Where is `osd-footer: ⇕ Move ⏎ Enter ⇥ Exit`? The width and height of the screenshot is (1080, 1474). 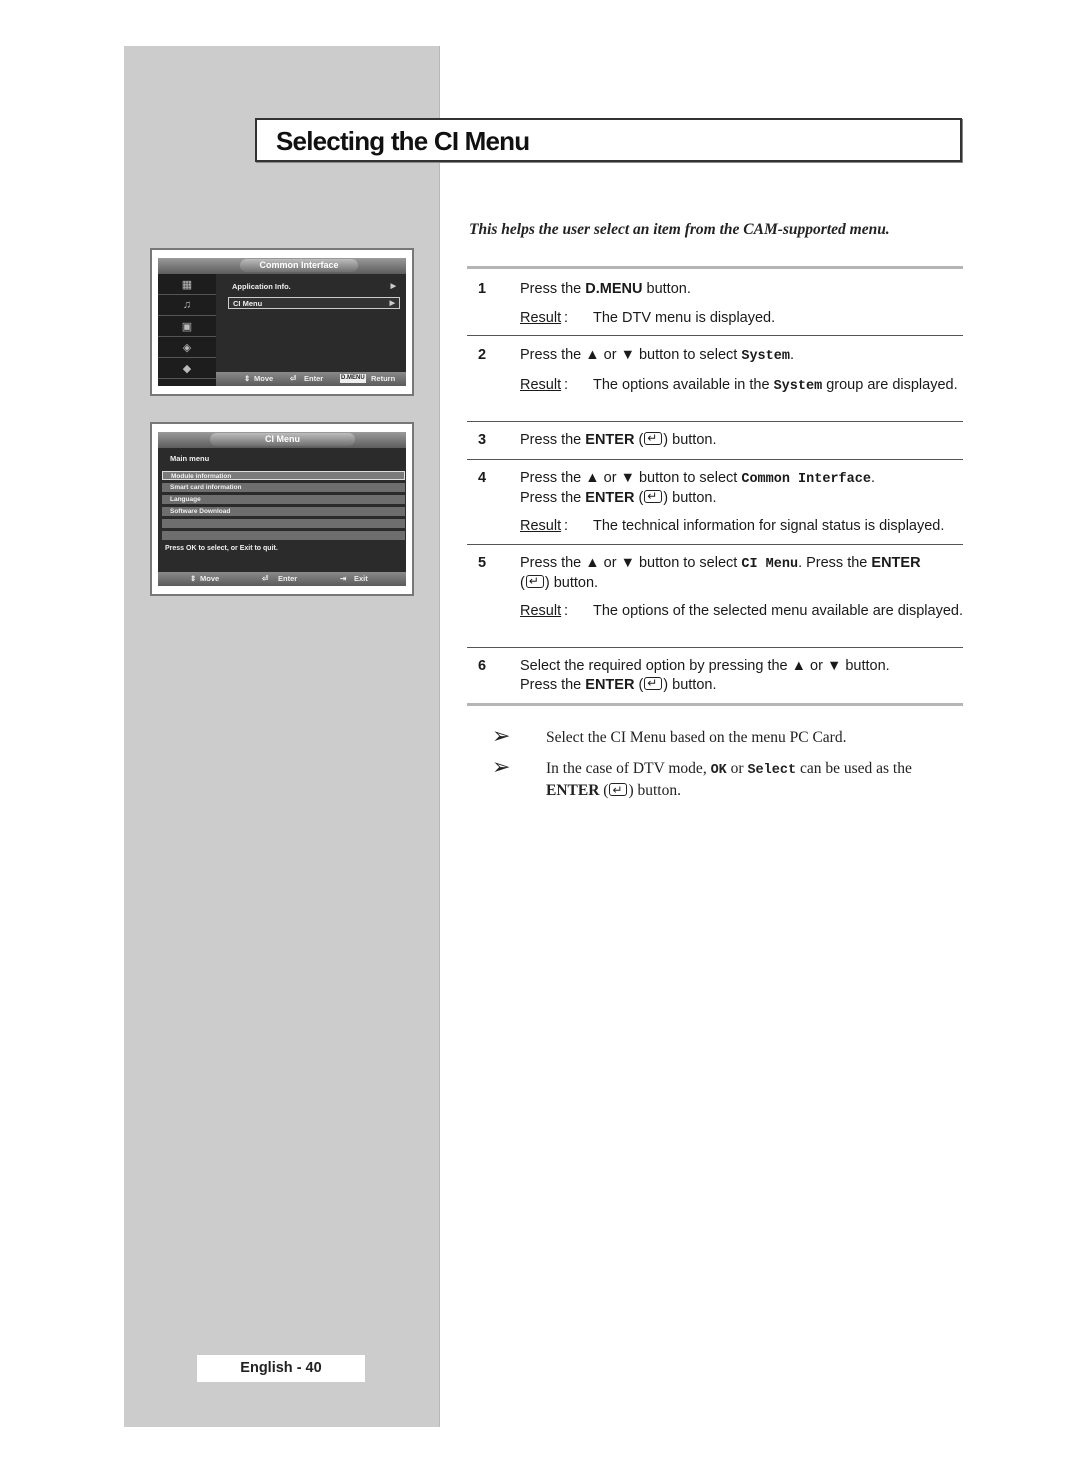
osd-footer: ⇕ Move ⏎ Enter ⇥ Exit is located at coordinates (282, 579).